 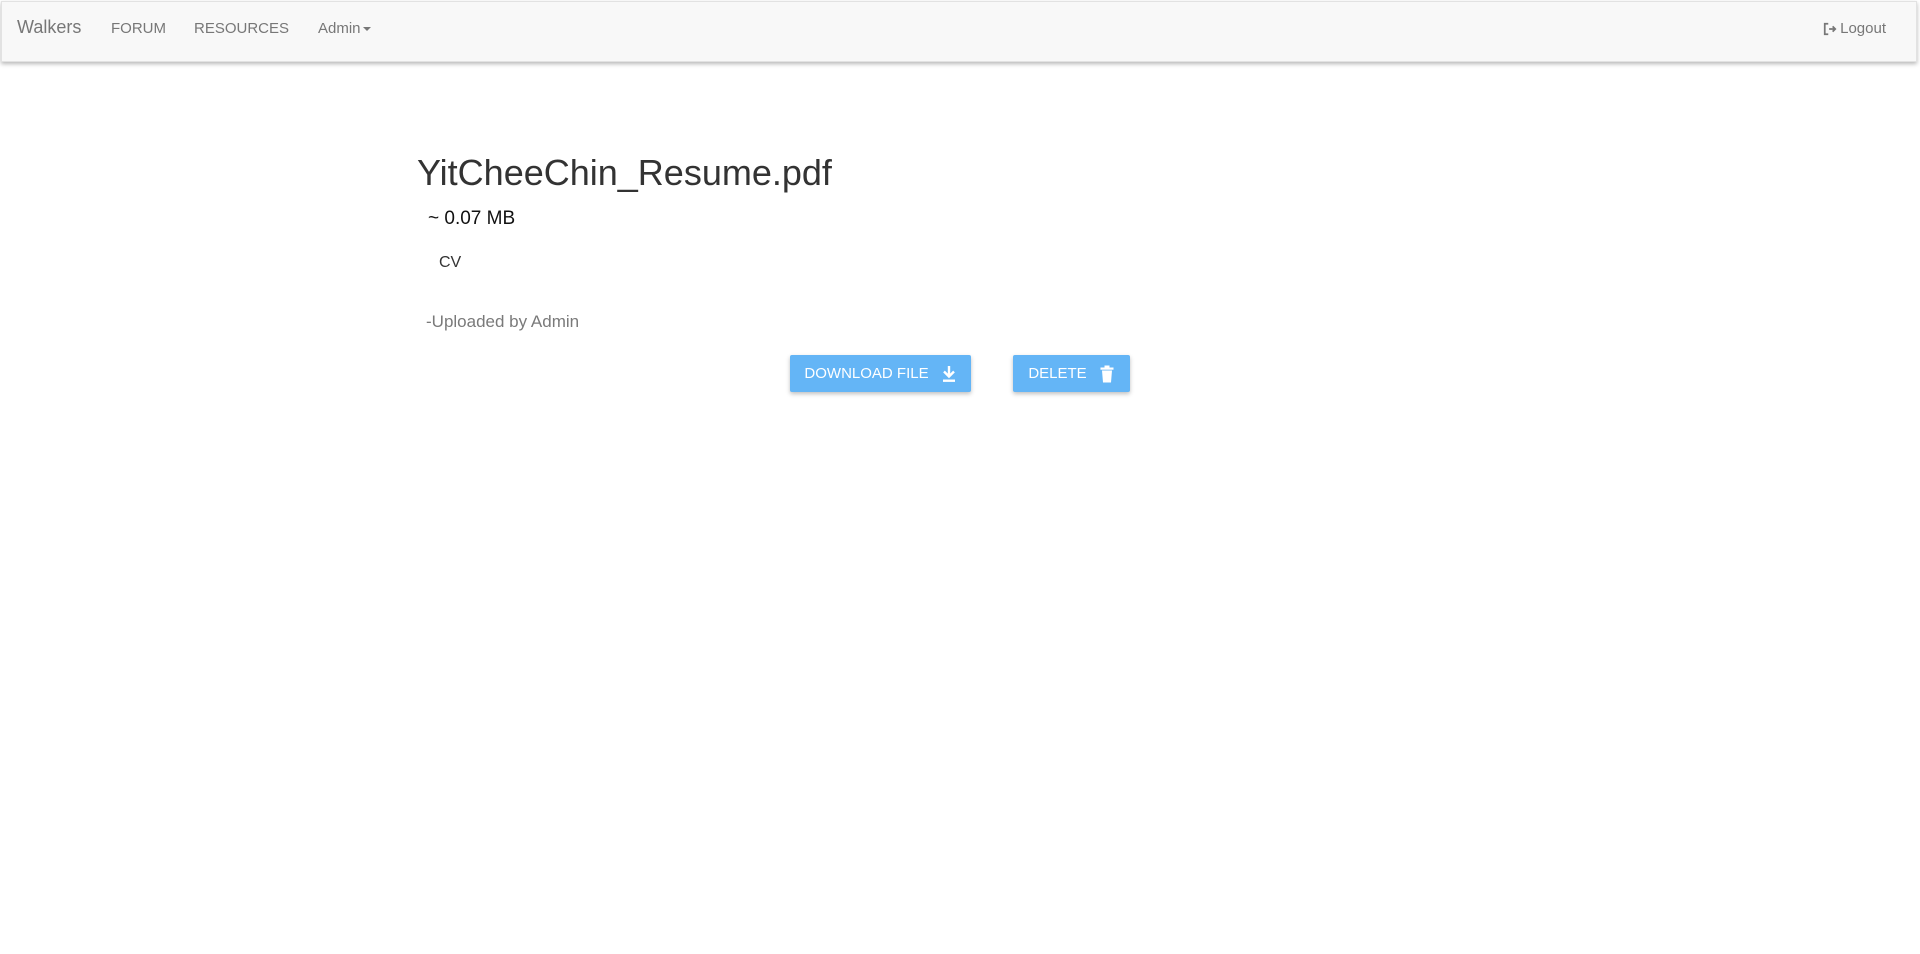 I want to click on trash-icon, so click(x=1107, y=373).